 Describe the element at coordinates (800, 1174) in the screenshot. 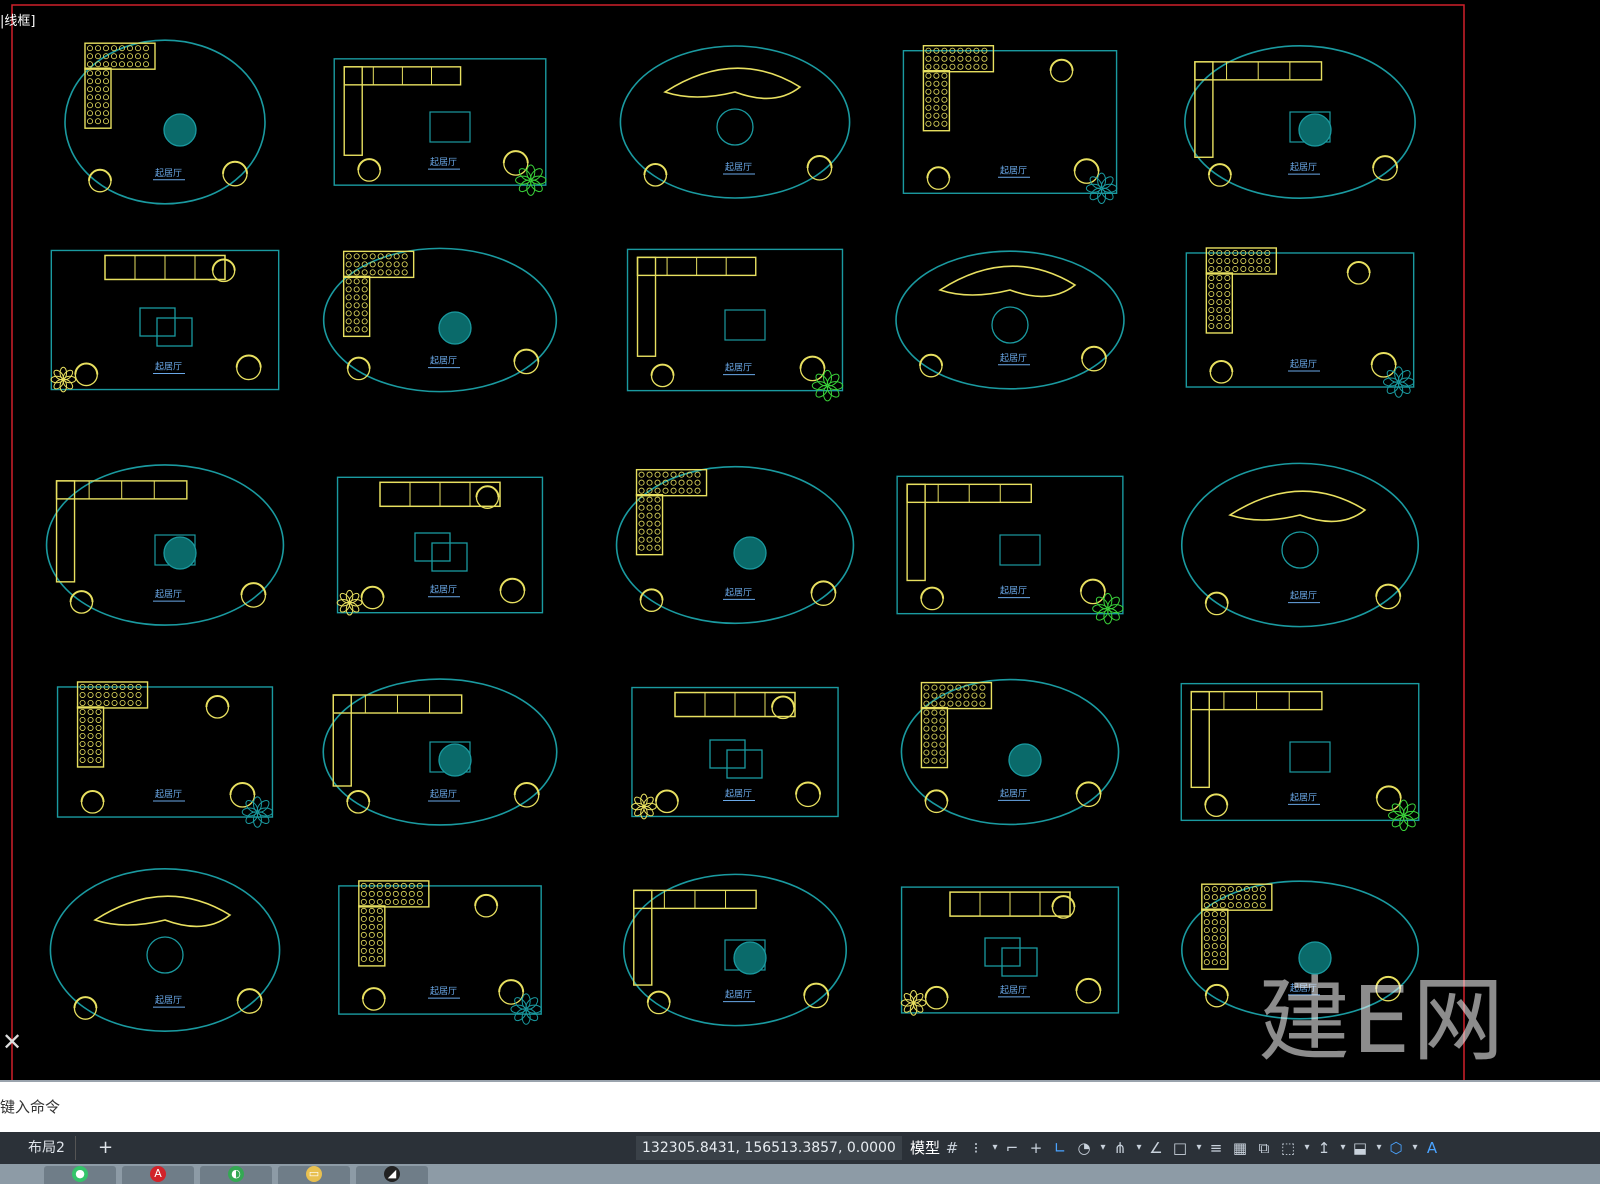

I see `taskbar: ● A ◐ ▭ ◢` at that location.